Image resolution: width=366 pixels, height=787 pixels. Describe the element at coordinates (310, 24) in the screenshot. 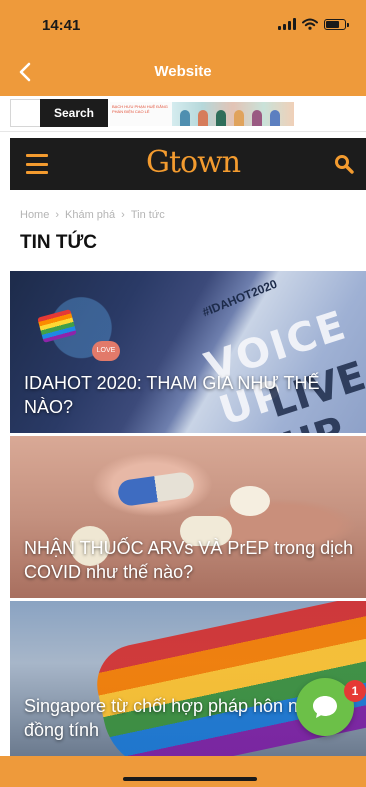

I see `wifi-icon` at that location.